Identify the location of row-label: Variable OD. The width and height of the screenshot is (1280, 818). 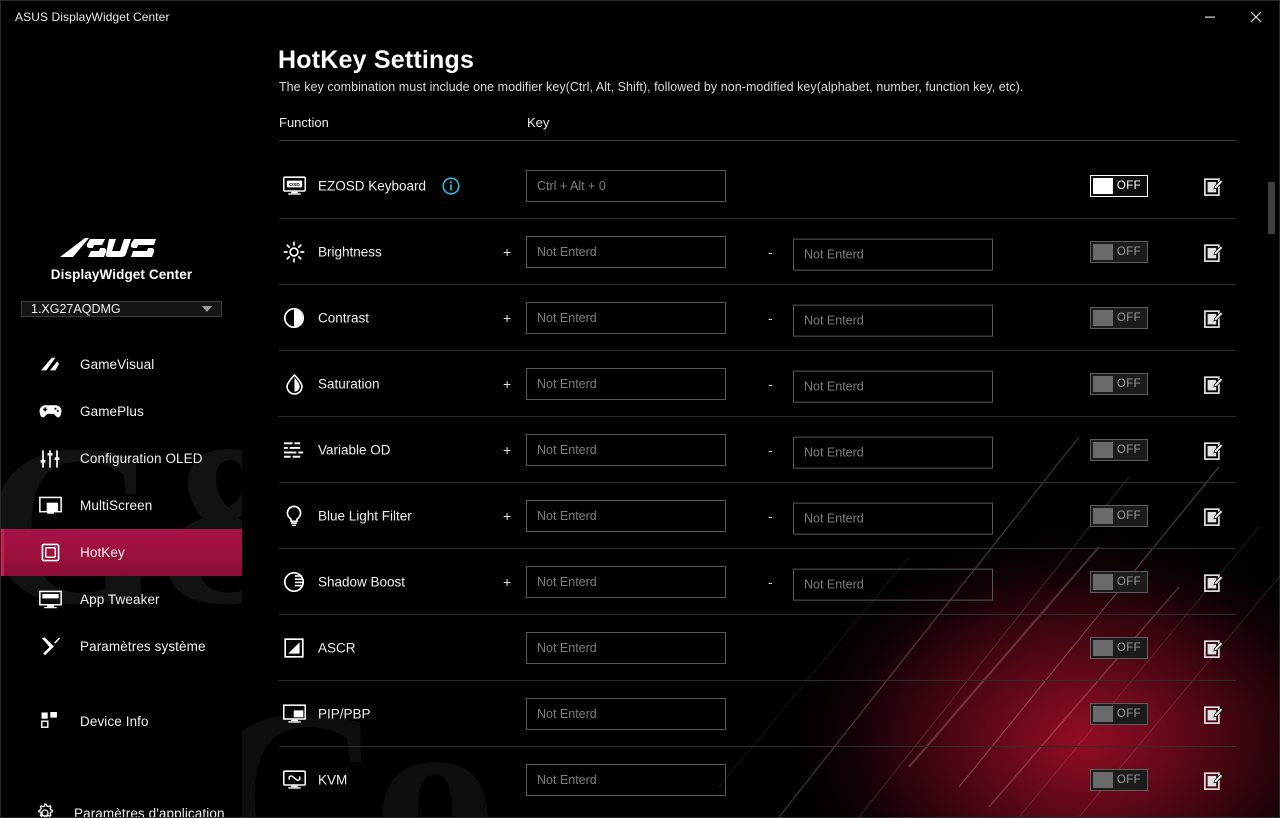
(354, 449).